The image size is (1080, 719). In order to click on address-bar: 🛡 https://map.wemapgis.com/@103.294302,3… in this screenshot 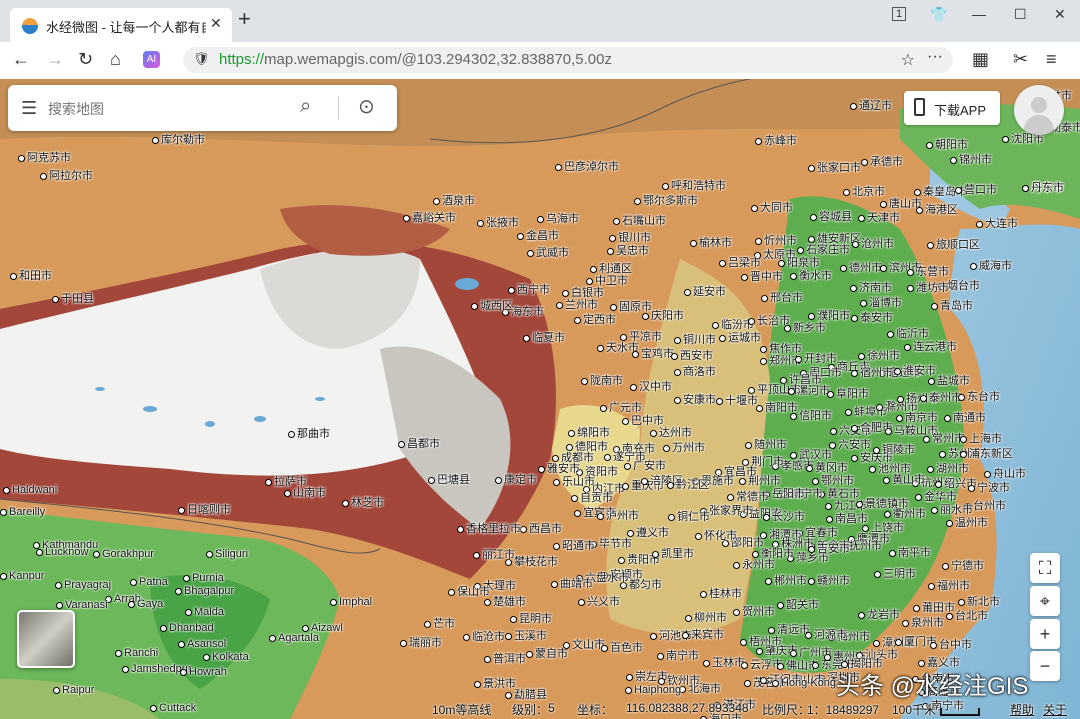, I will do `click(568, 60)`.